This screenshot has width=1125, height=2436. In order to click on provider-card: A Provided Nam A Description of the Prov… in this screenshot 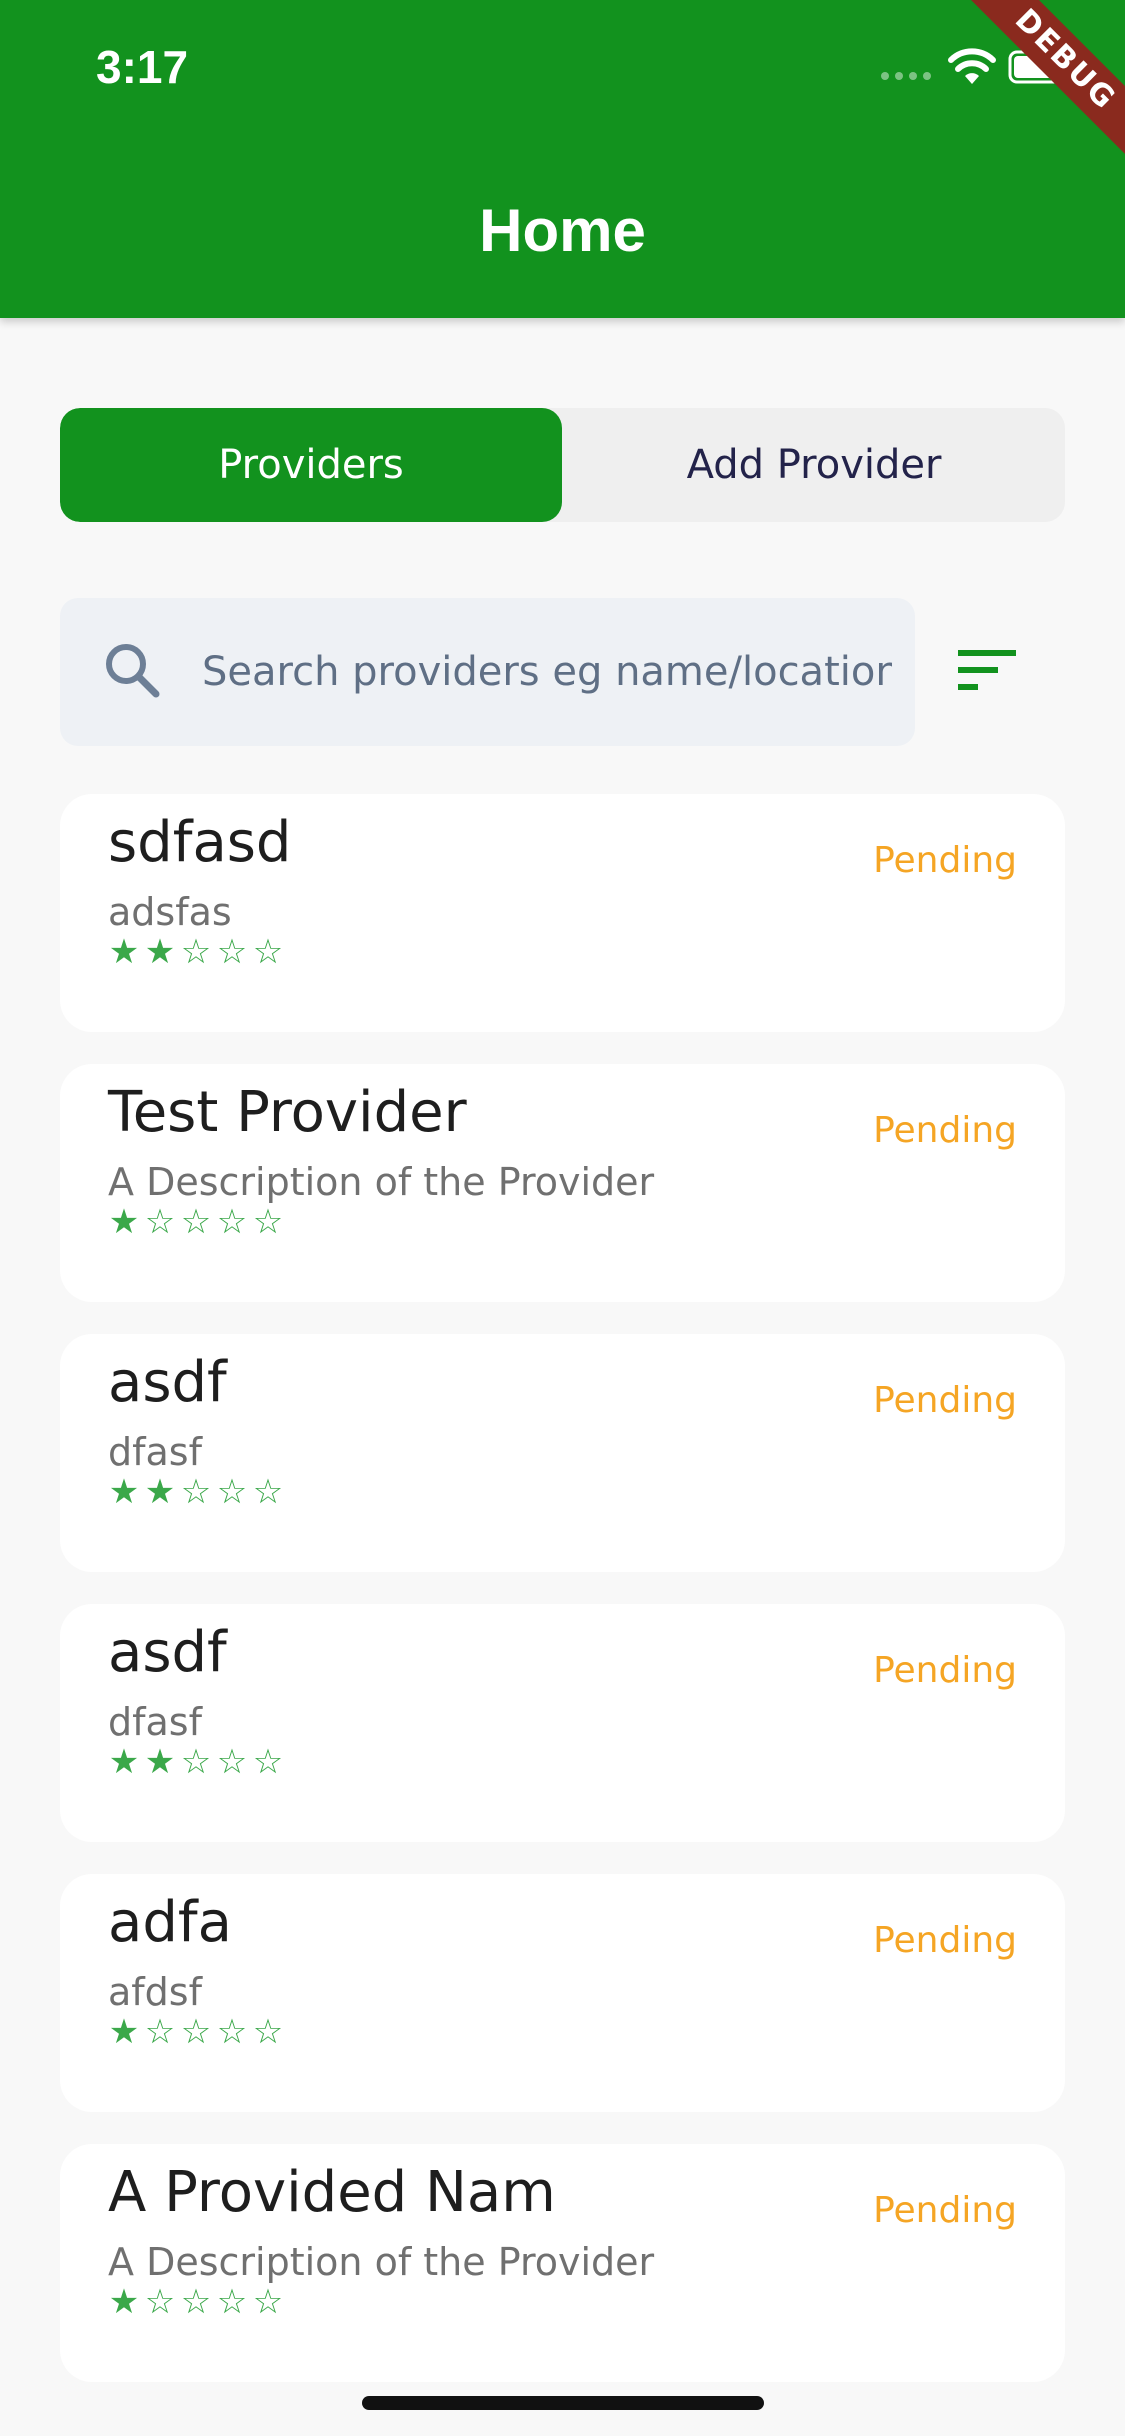, I will do `click(562, 2263)`.